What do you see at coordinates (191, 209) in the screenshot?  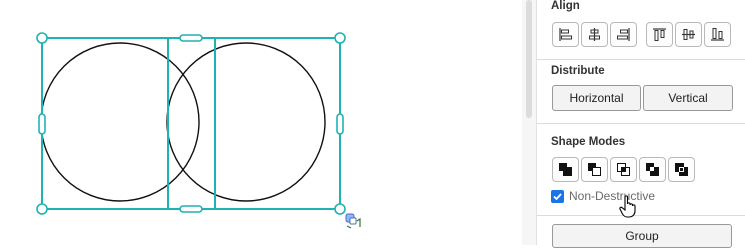 I see `handle-bottom-middle` at bounding box center [191, 209].